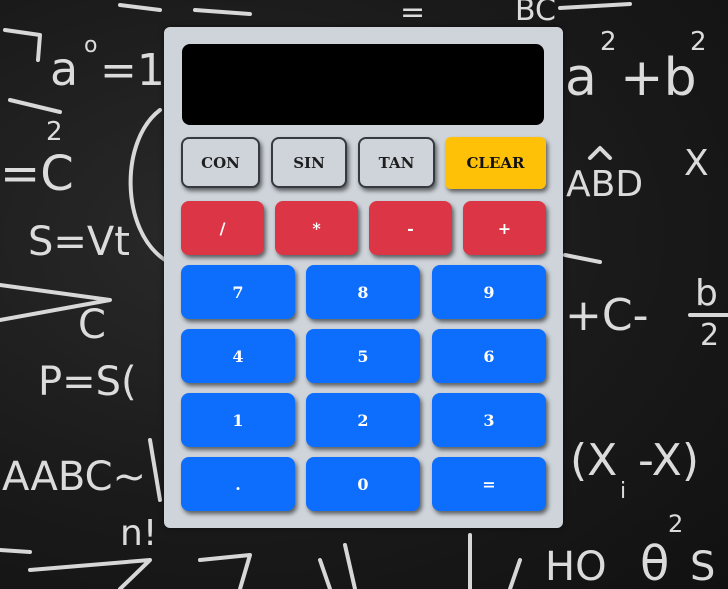 This screenshot has height=589, width=728. I want to click on svg-text: +b, so click(658, 78).